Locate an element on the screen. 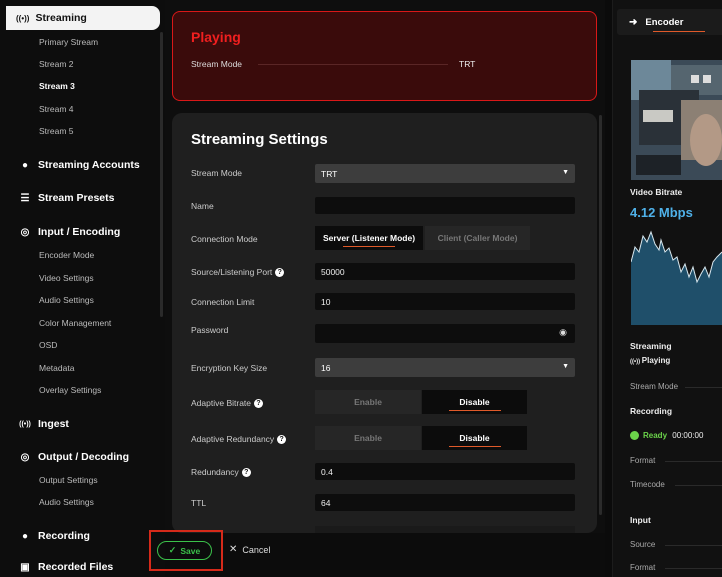 The image size is (722, 577). label-text: Adaptive Bitrate is located at coordinates (221, 403).